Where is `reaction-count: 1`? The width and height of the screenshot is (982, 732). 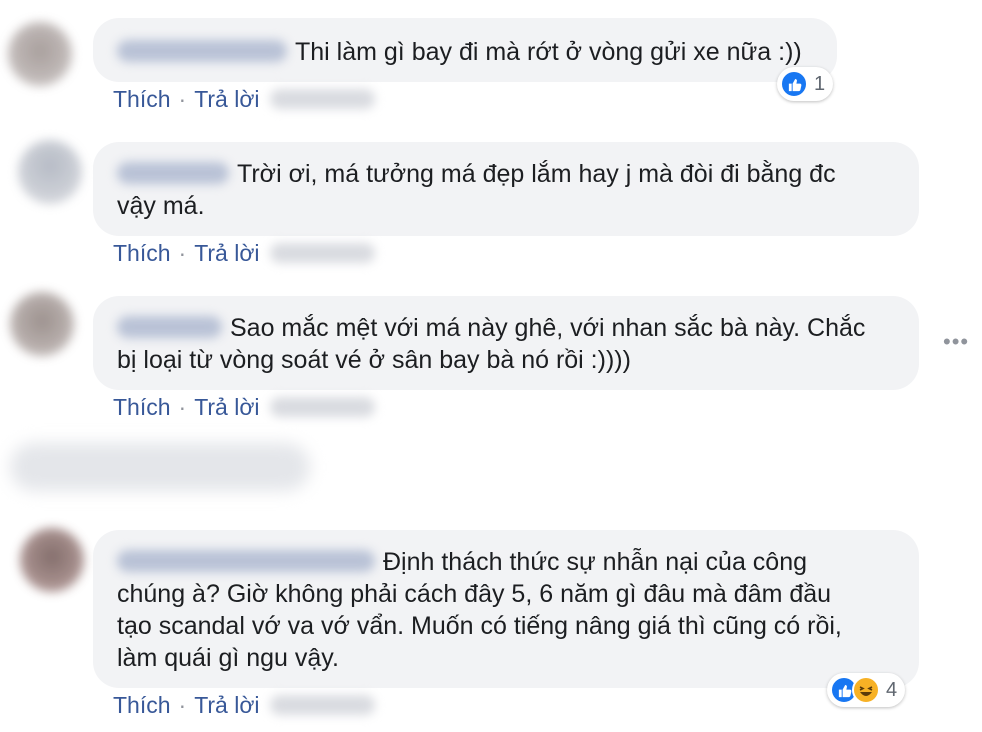 reaction-count: 1 is located at coordinates (820, 83).